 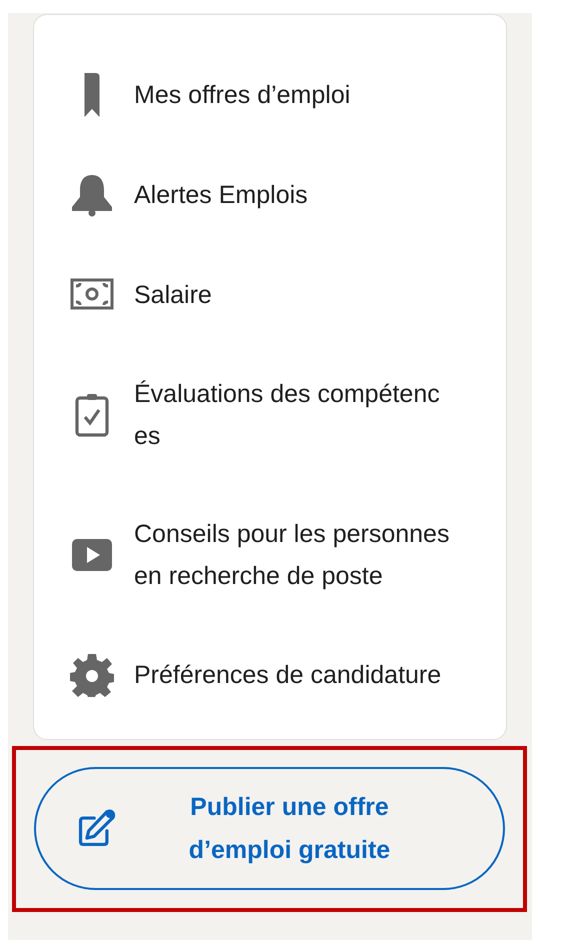 What do you see at coordinates (92, 675) in the screenshot?
I see `gear-icon` at bounding box center [92, 675].